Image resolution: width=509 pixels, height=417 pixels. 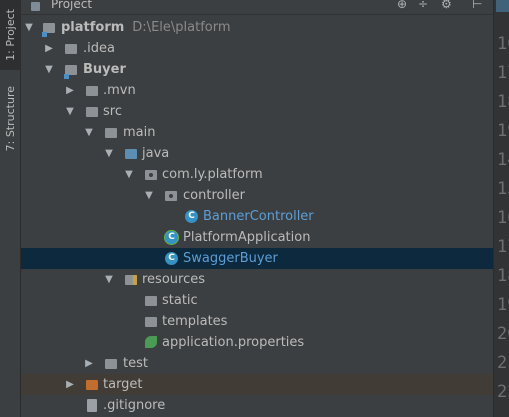 I want to click on settings-gear-icon: ⚙, so click(x=446, y=5).